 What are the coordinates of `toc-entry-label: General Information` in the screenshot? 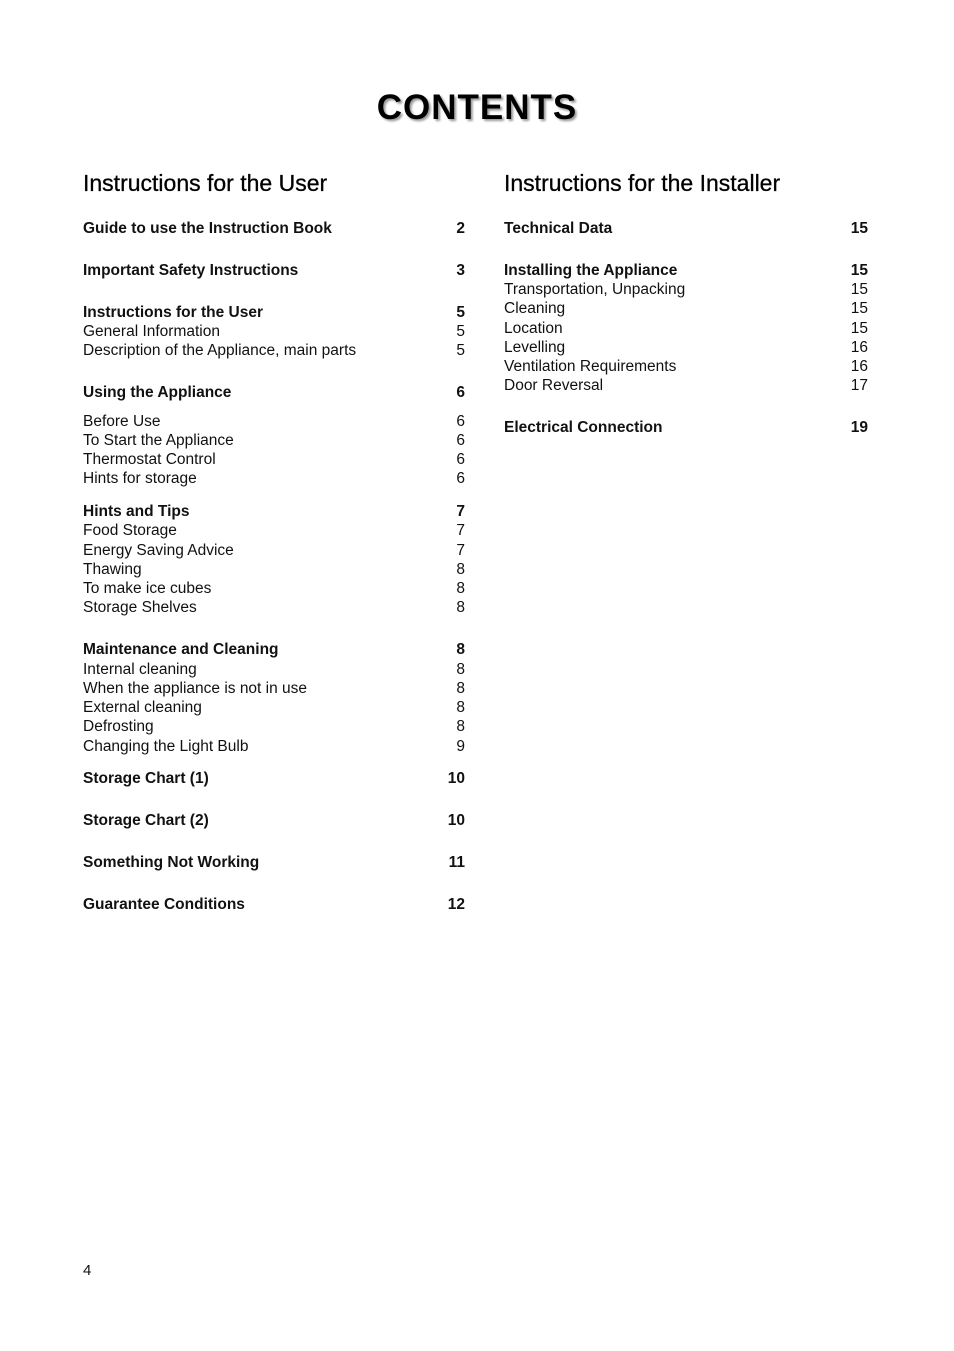 It's located at (151, 331).